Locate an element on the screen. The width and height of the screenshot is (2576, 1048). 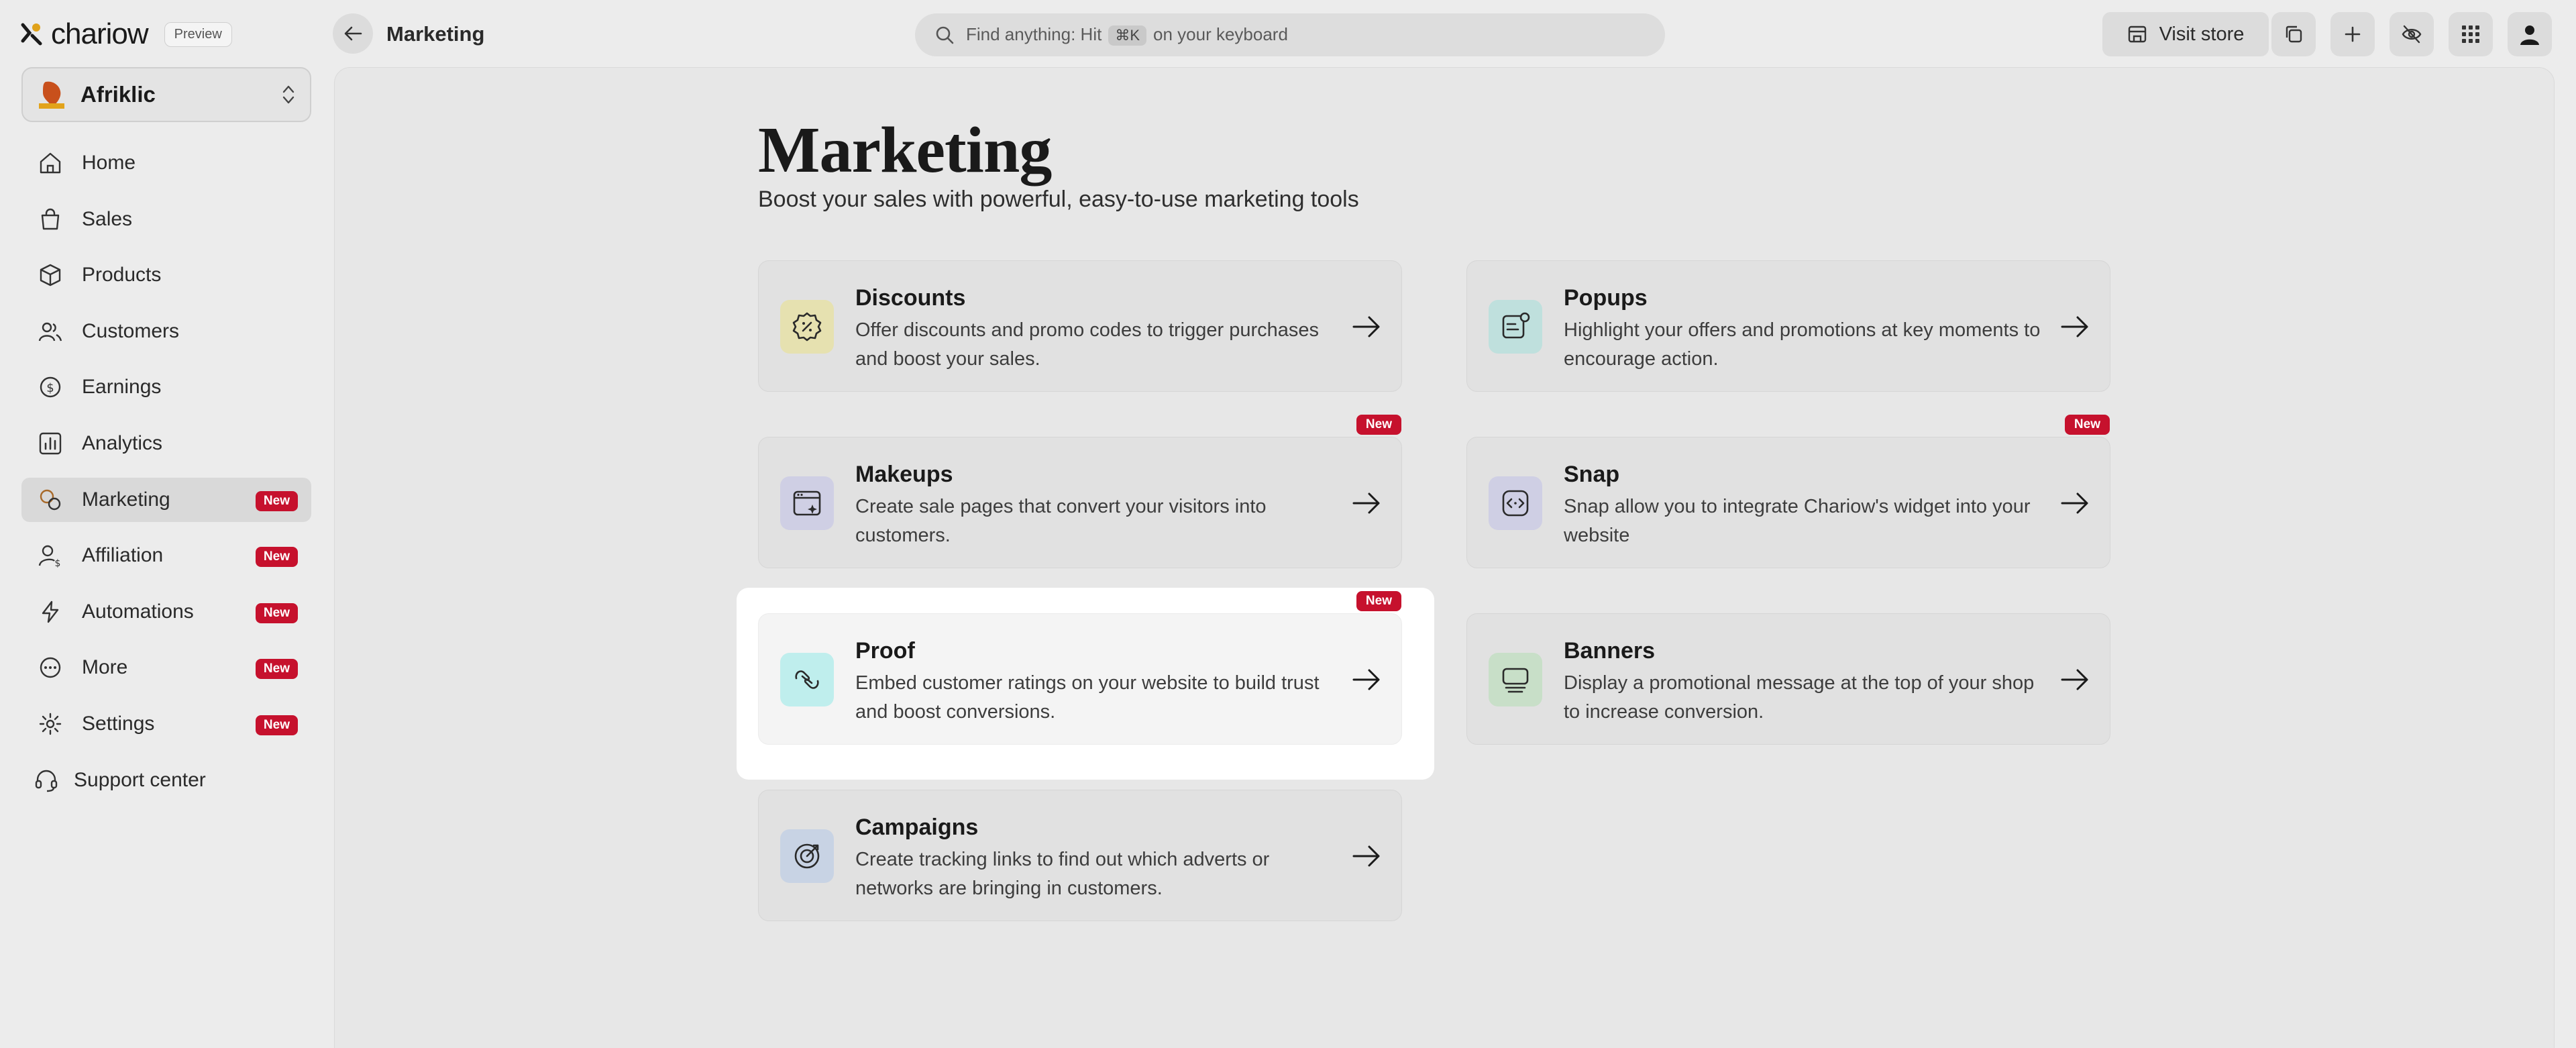
popup-message-icon is located at coordinates (1515, 327).